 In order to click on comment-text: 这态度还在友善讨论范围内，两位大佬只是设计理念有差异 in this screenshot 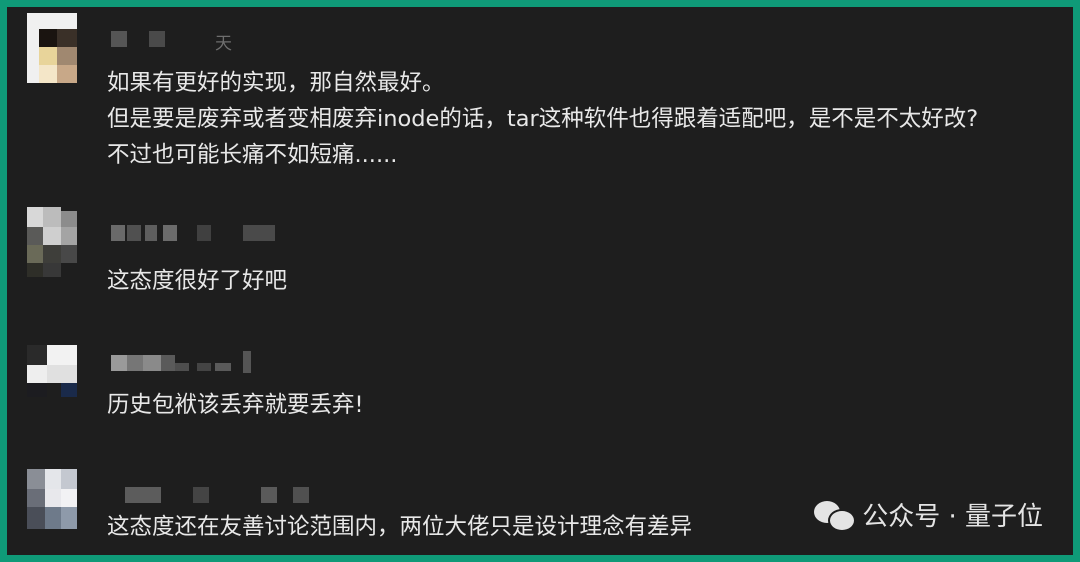, I will do `click(399, 527)`.